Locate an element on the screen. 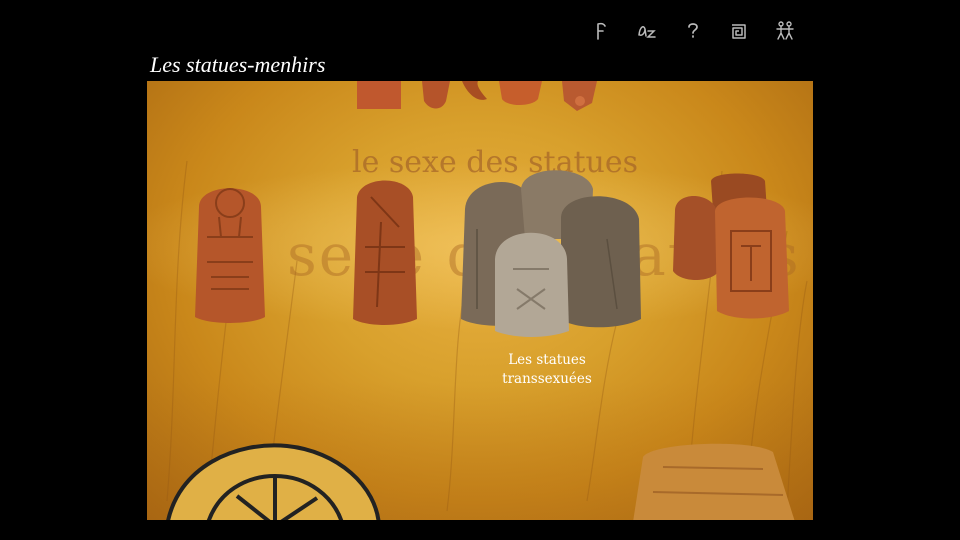  statues-caption: Les statues transsexuées is located at coordinates (547, 370).